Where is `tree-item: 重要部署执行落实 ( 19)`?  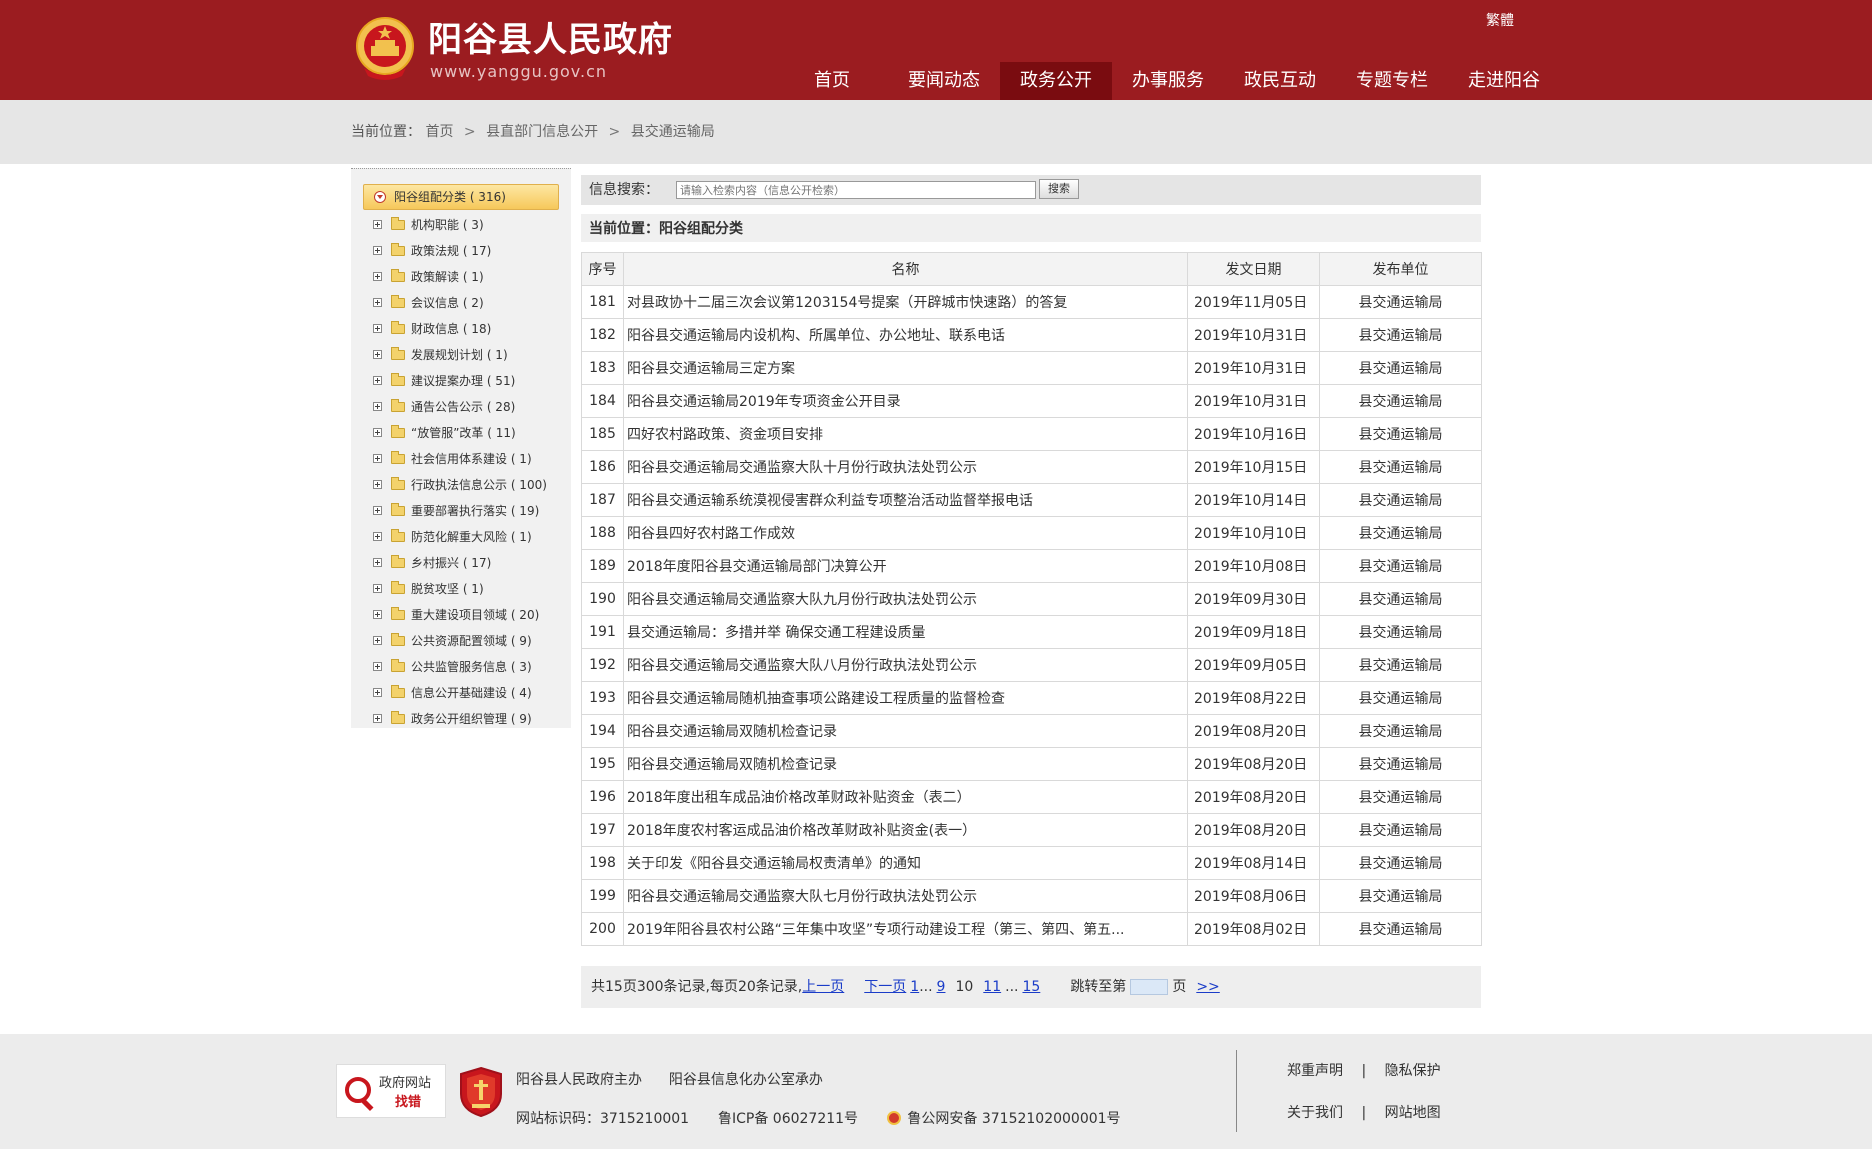 tree-item: 重要部署执行落实 ( 19) is located at coordinates (461, 511).